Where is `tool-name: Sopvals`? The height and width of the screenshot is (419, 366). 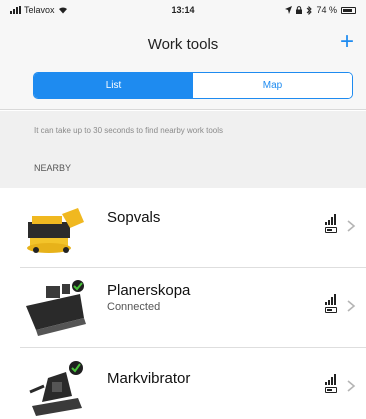
tool-name: Sopvals is located at coordinates (134, 217).